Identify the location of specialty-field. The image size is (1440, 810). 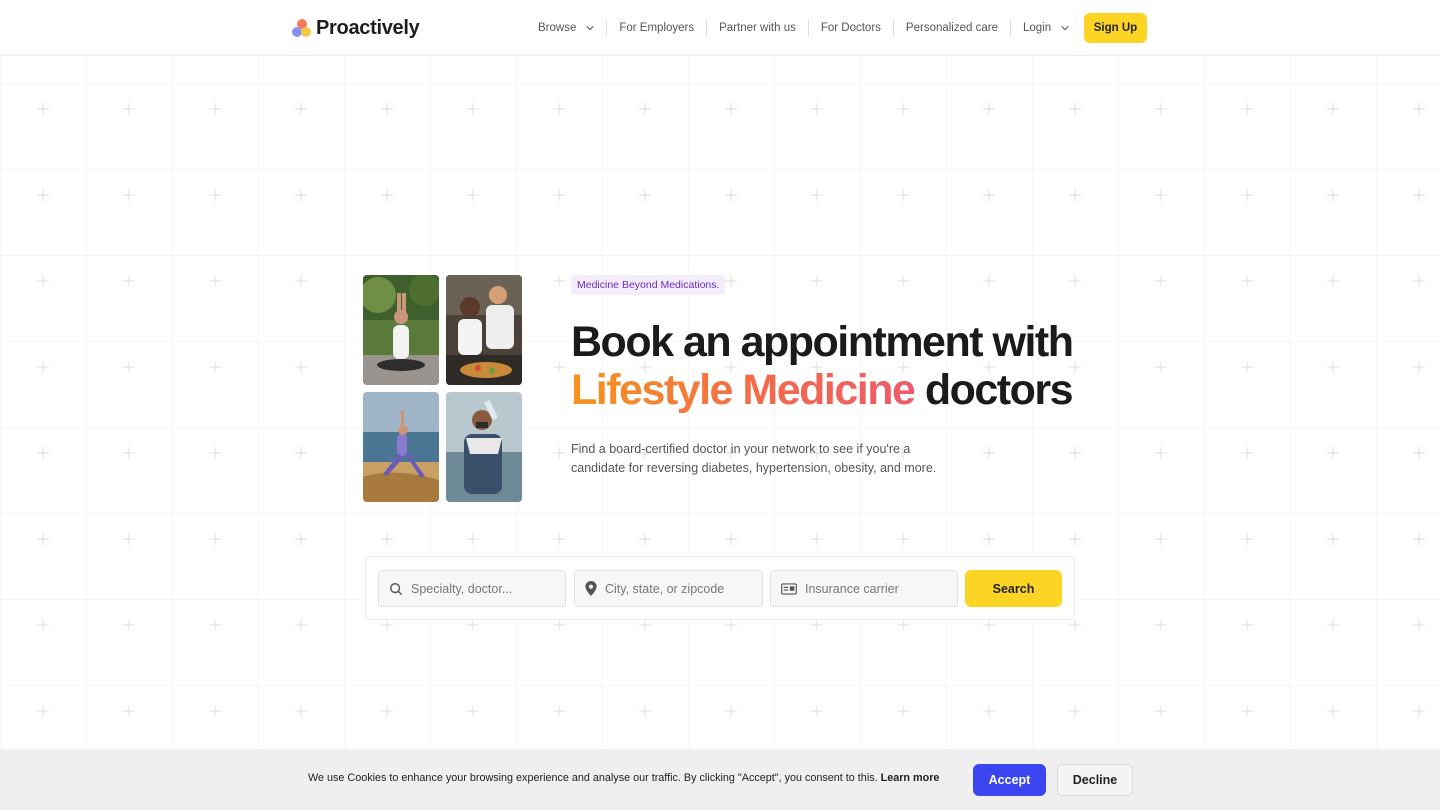
(472, 588).